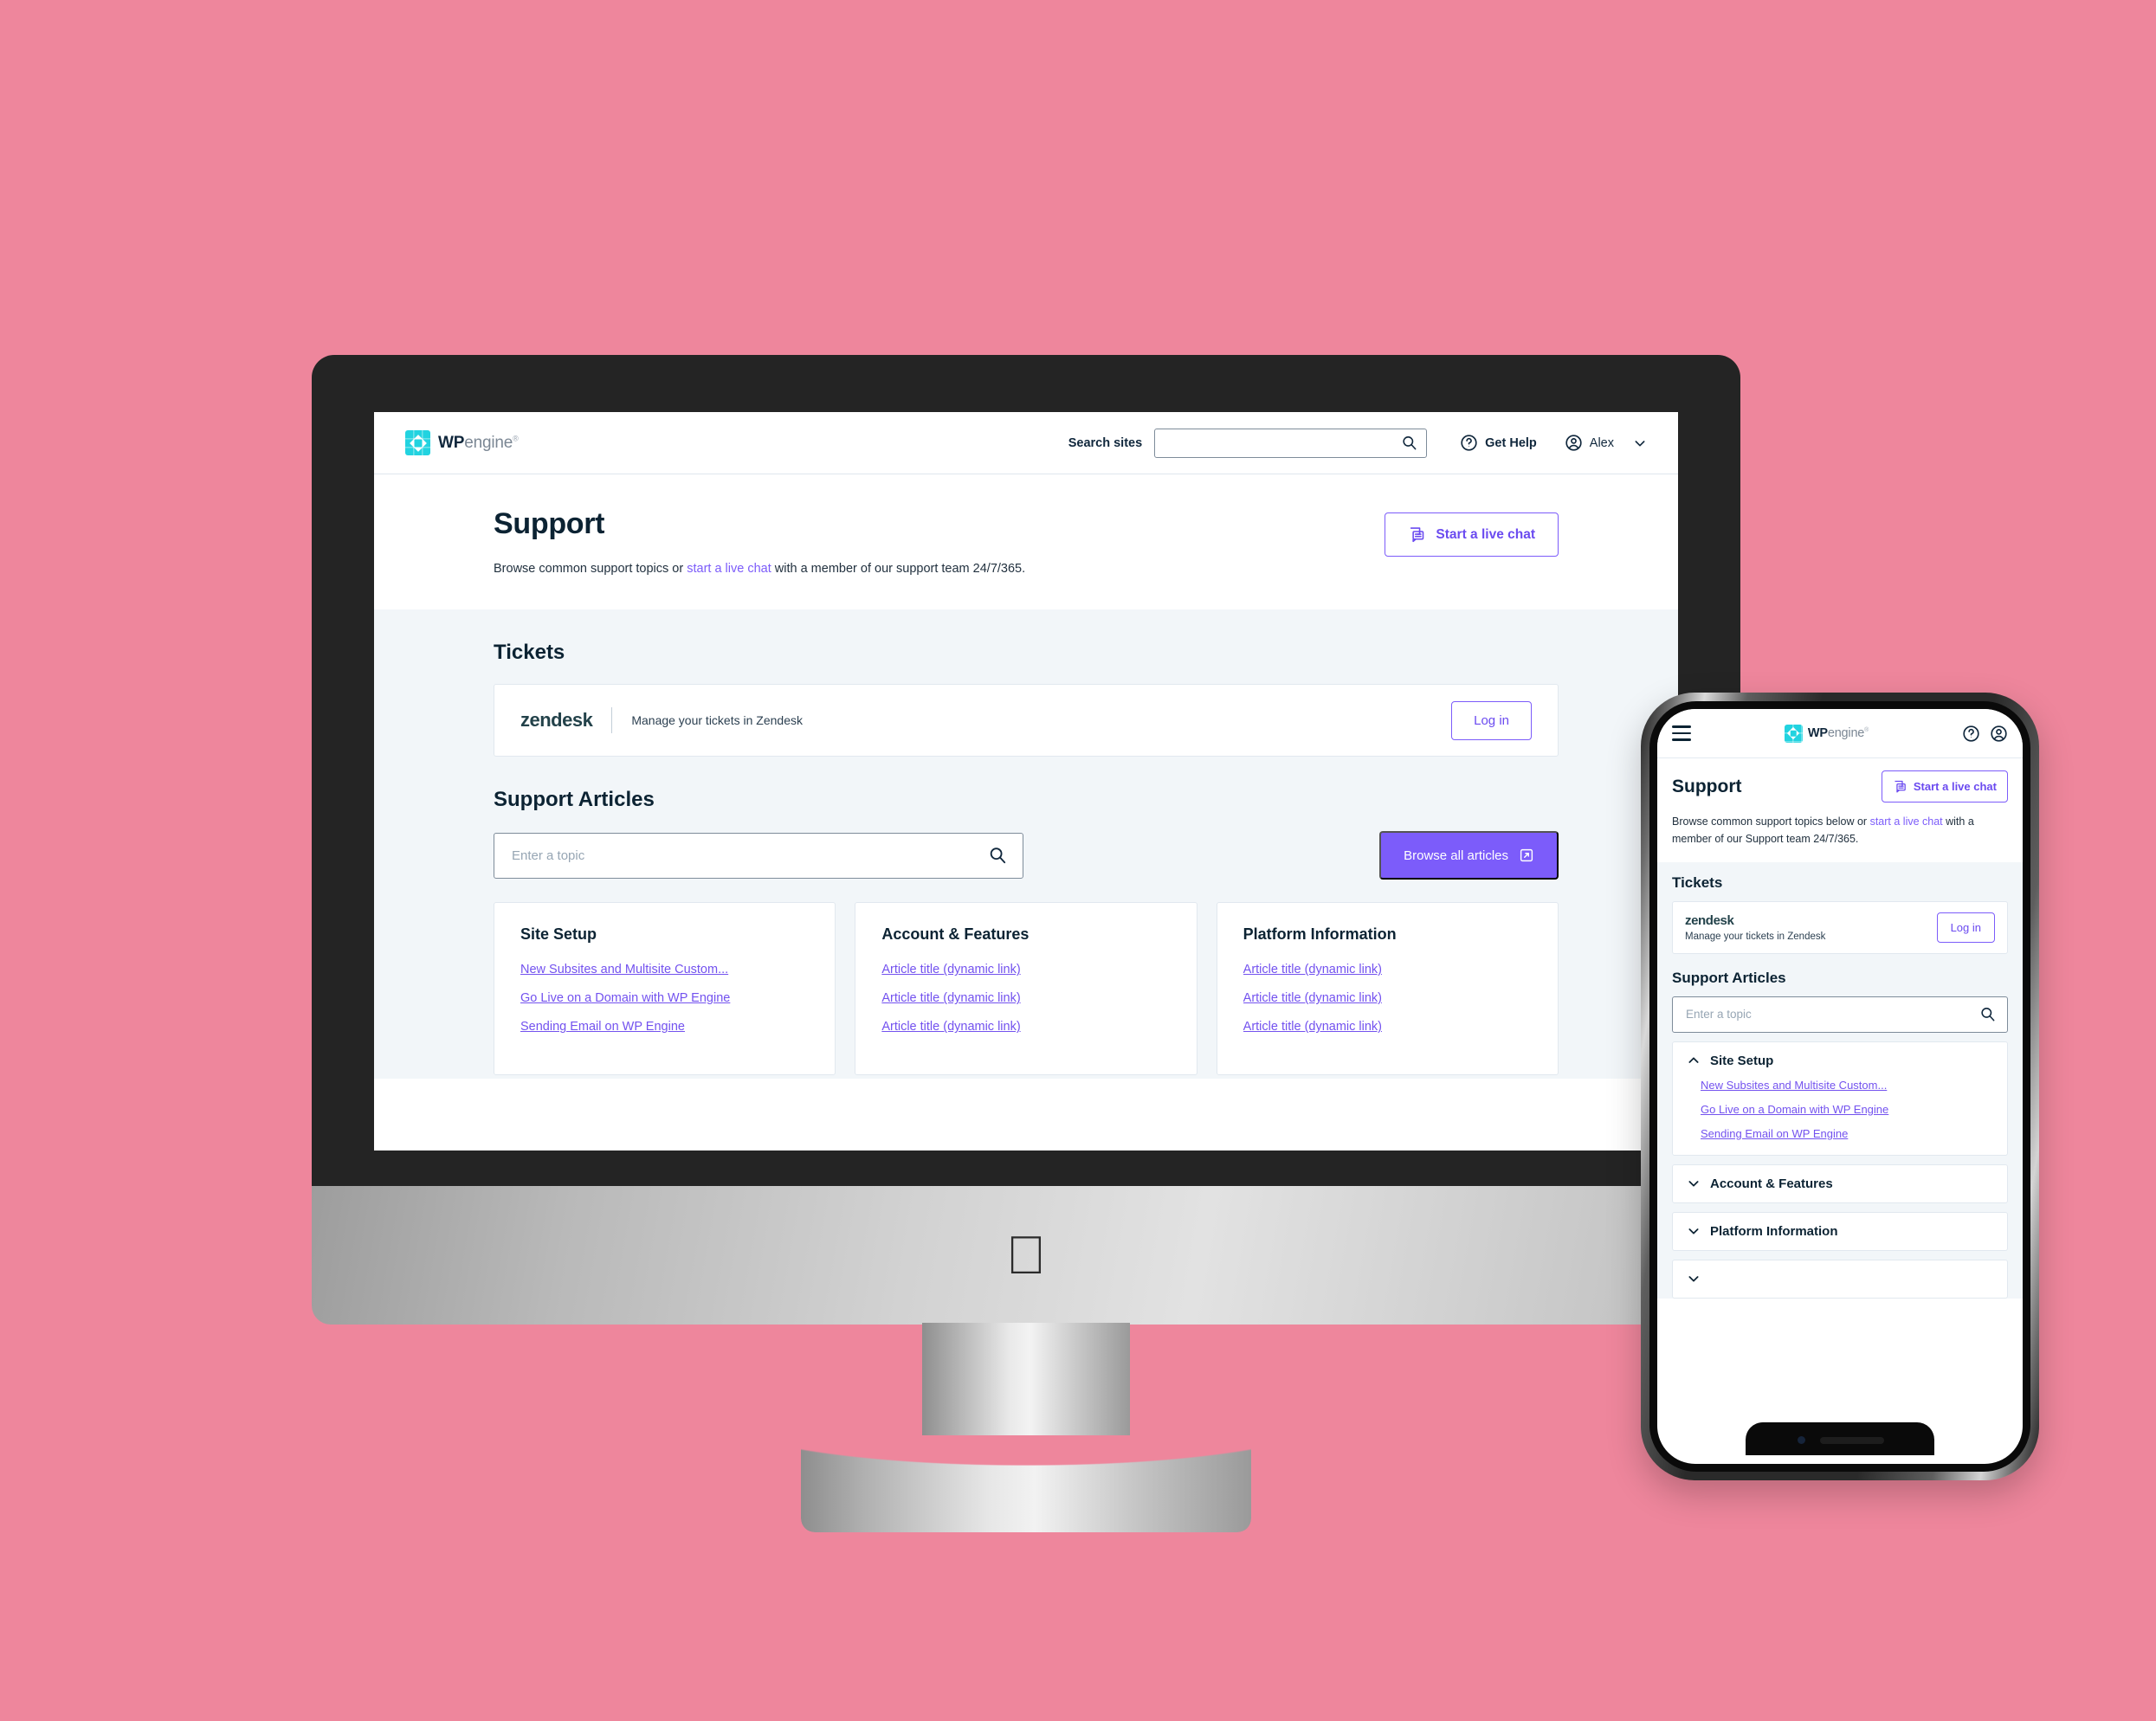  Describe the element at coordinates (955, 935) in the screenshot. I see `article-column-title: Account & Features` at that location.